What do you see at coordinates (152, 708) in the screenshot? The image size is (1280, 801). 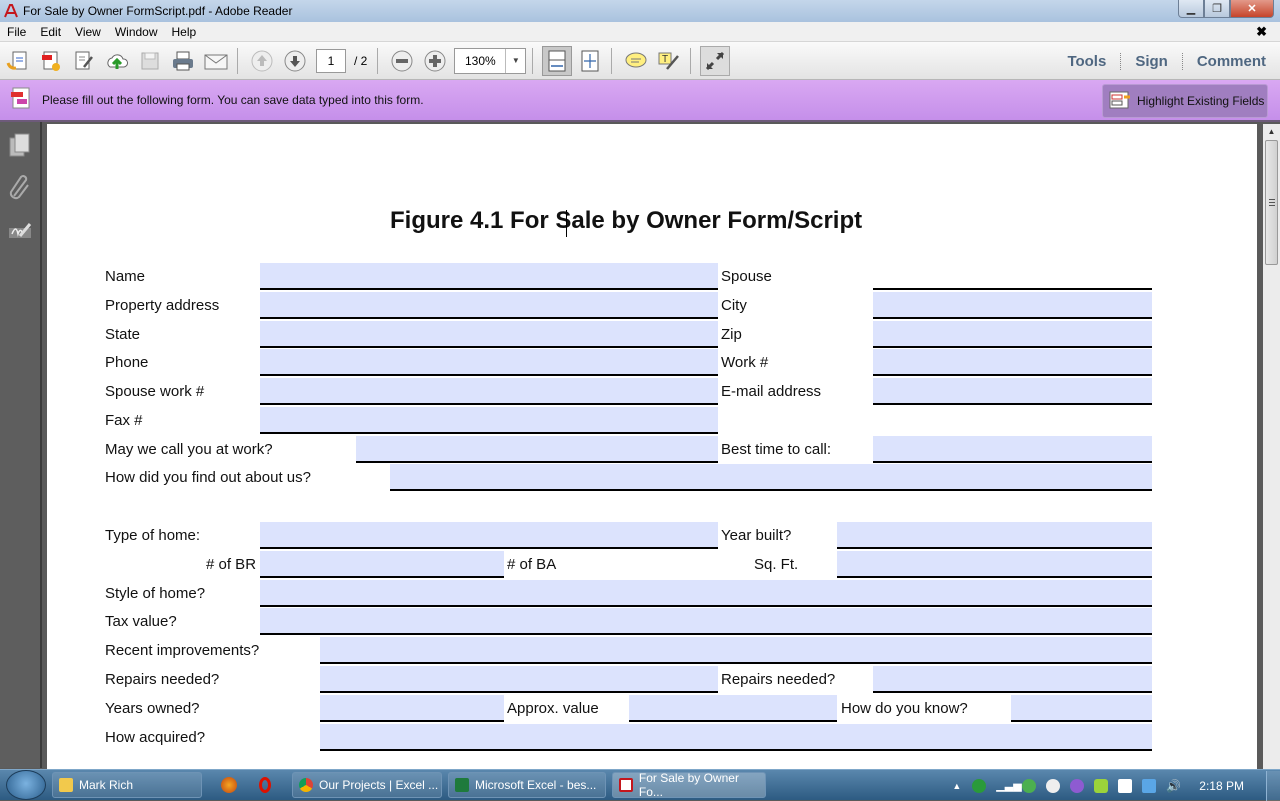 I see `label-years-owned: Years owned?` at bounding box center [152, 708].